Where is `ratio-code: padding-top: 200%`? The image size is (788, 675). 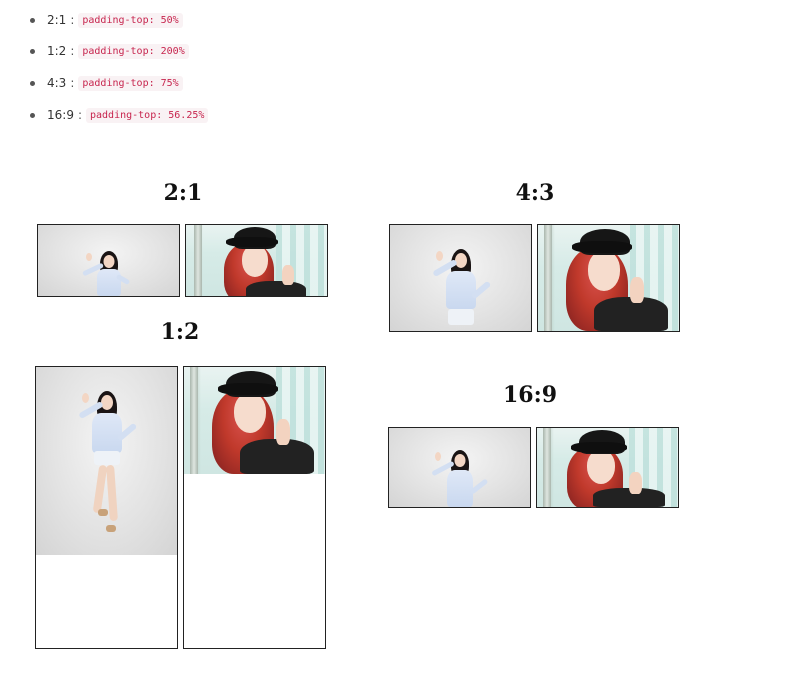 ratio-code: padding-top: 200% is located at coordinates (133, 51).